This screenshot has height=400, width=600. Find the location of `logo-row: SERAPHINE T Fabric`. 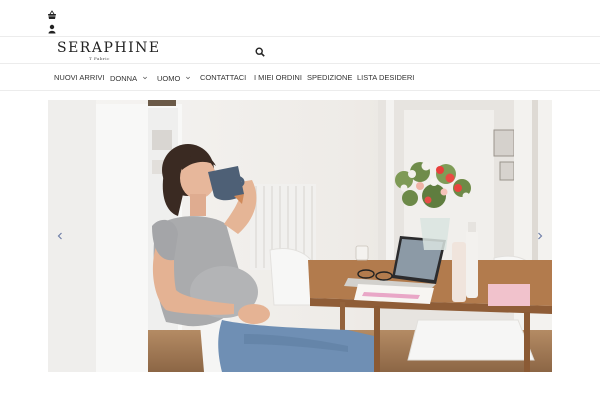

logo-row: SERAPHINE T Fabric is located at coordinates (300, 50).